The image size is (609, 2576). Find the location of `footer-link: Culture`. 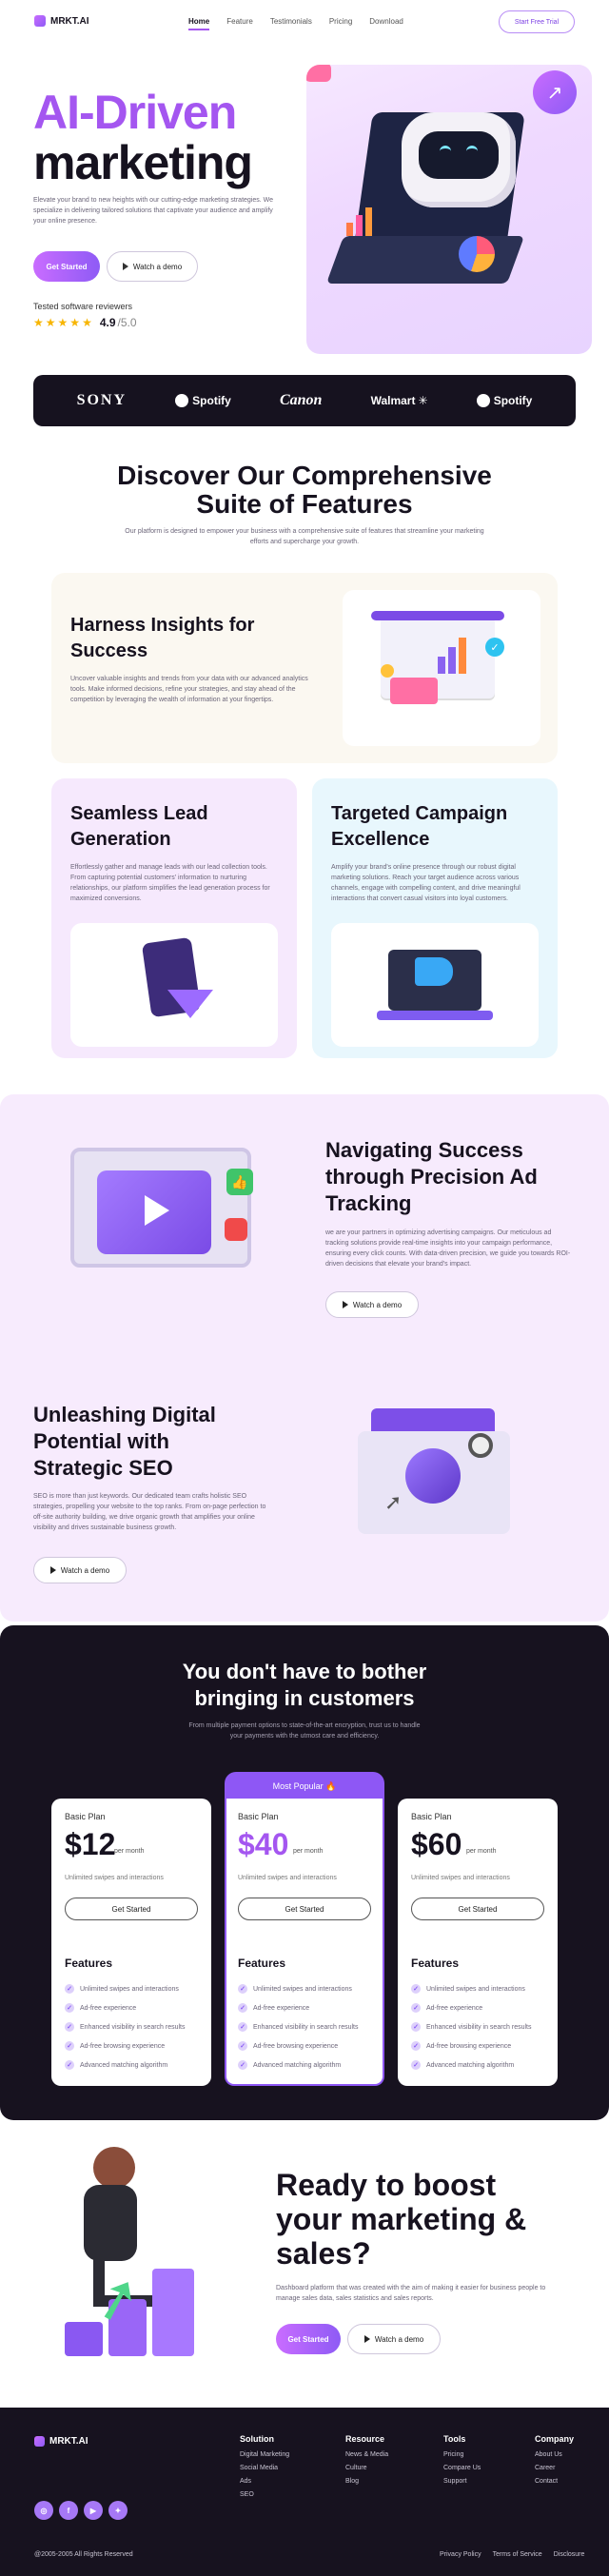

footer-link: Culture is located at coordinates (366, 2471).